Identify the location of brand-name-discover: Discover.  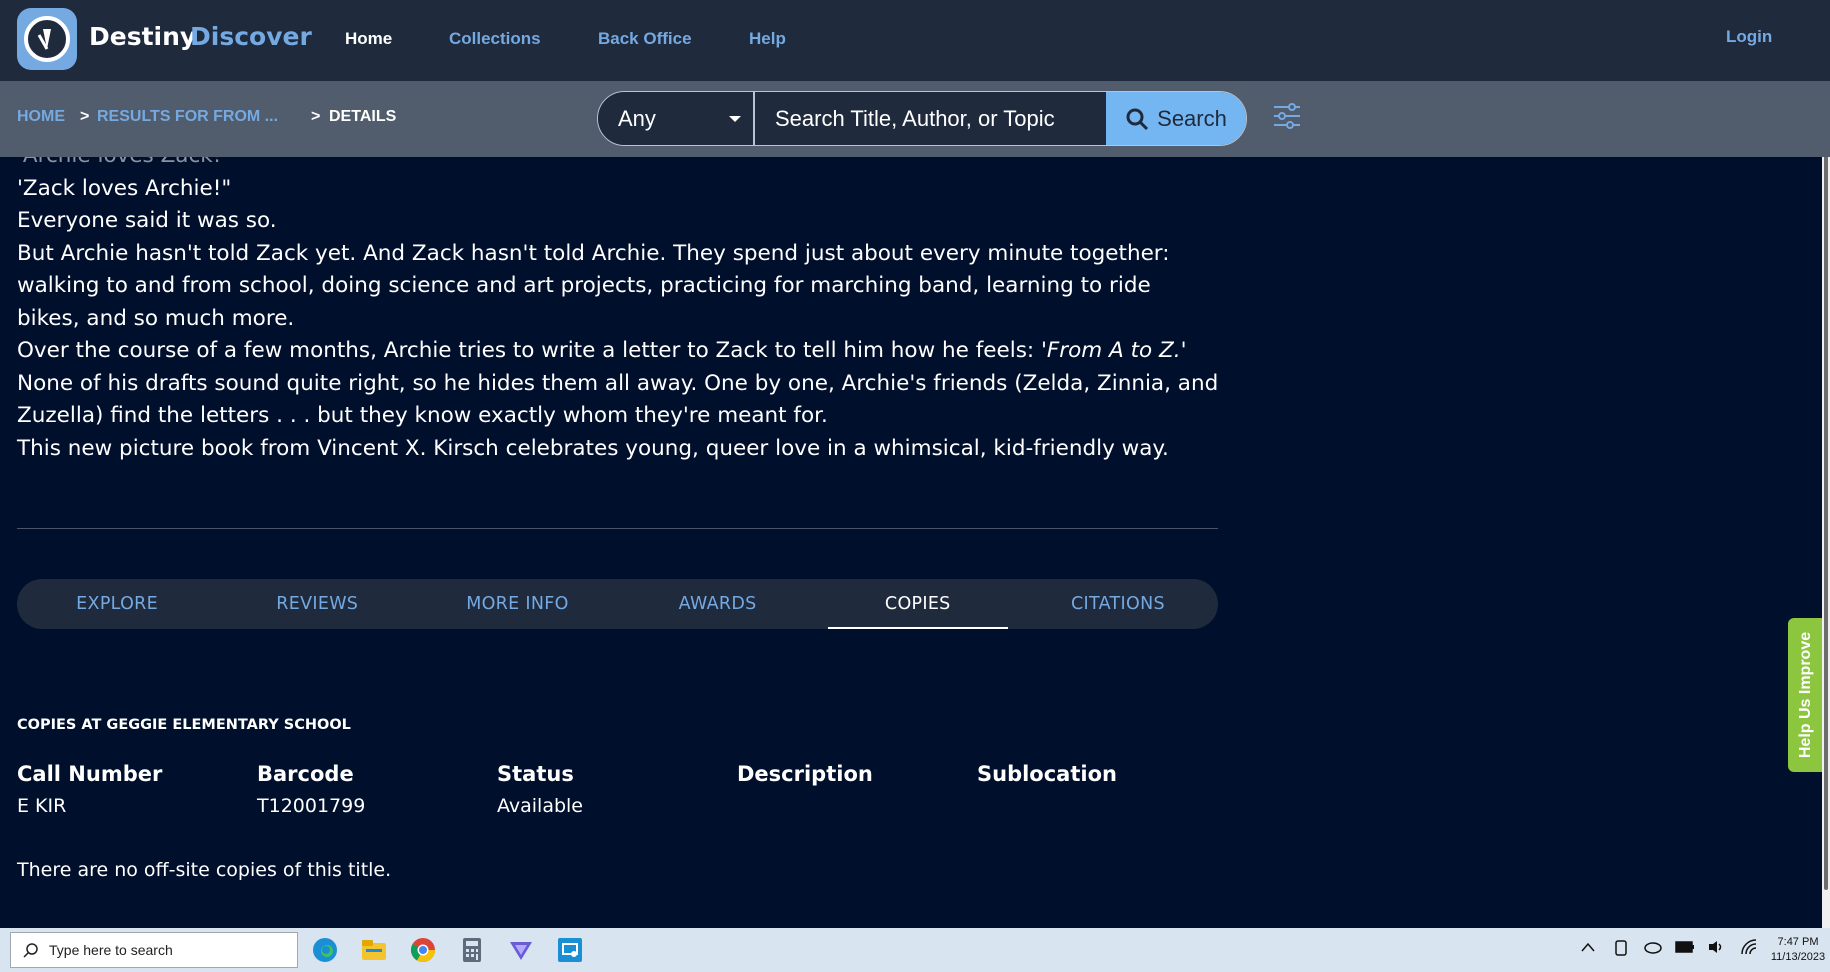
(251, 36).